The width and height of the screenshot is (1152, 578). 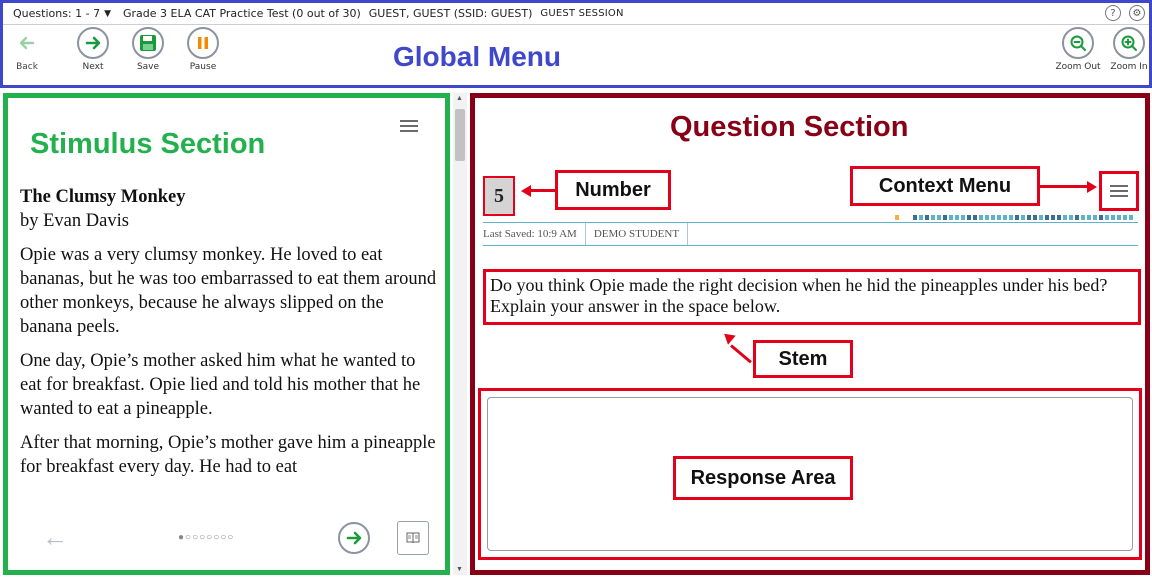 I want to click on context-arrow-head, so click(x=1092, y=187).